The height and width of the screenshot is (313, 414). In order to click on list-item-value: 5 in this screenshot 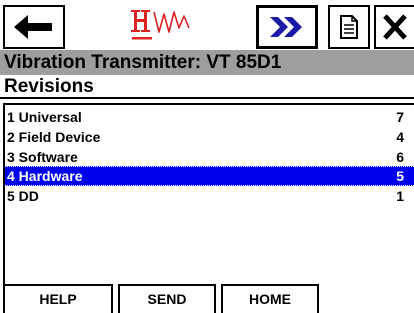, I will do `click(400, 176)`.